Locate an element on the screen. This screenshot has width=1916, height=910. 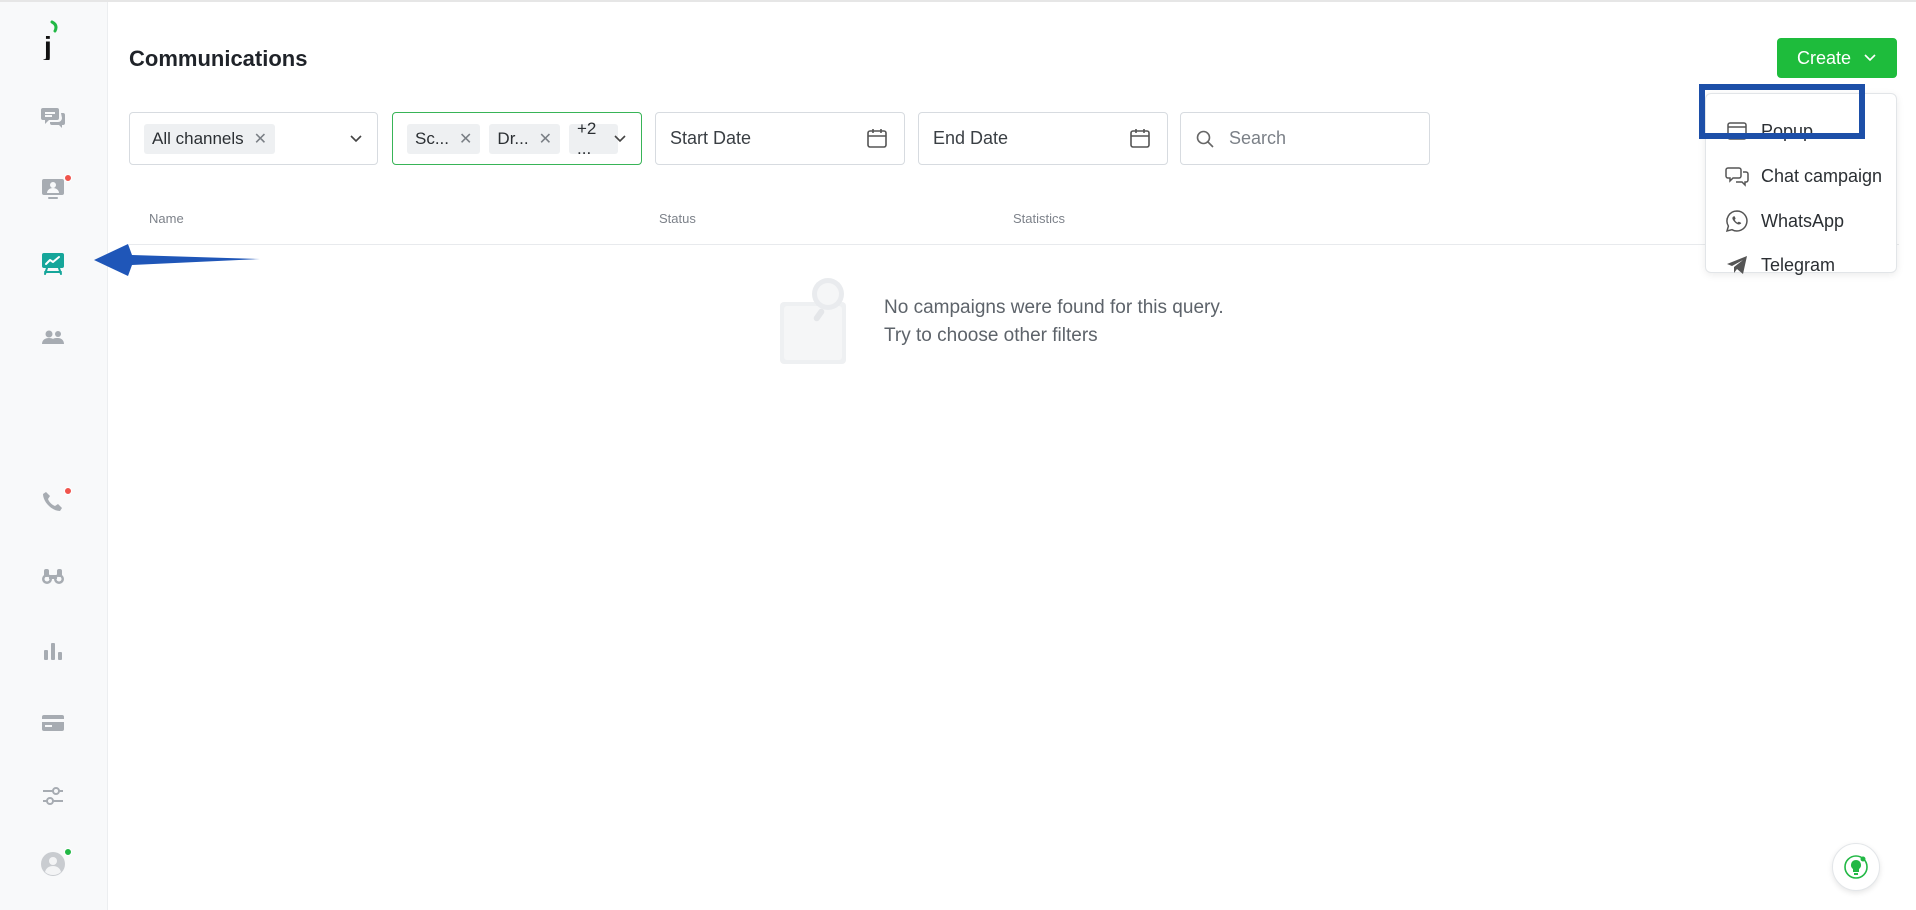
binoculars-icon is located at coordinates (53, 576).